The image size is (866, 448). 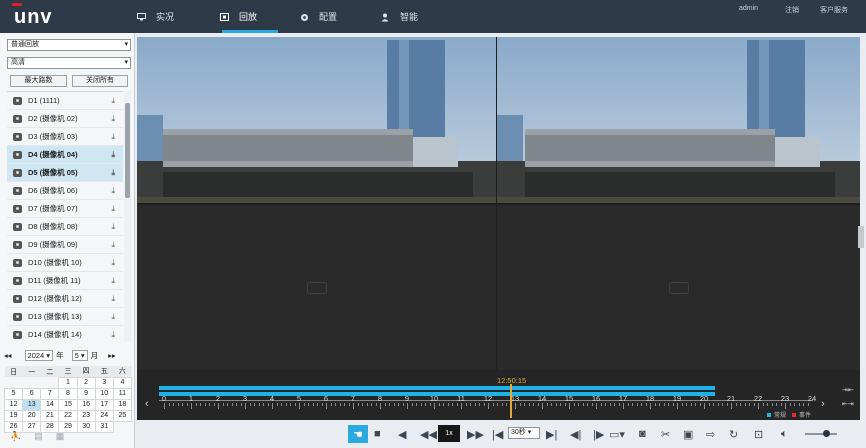 I want to click on snapshot-icon: ◙, so click(x=642, y=434).